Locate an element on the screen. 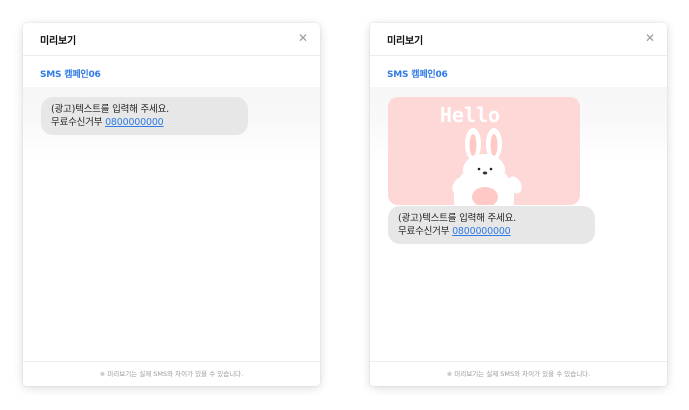 The image size is (689, 410). image-hello-text: Hello is located at coordinates (470, 115).